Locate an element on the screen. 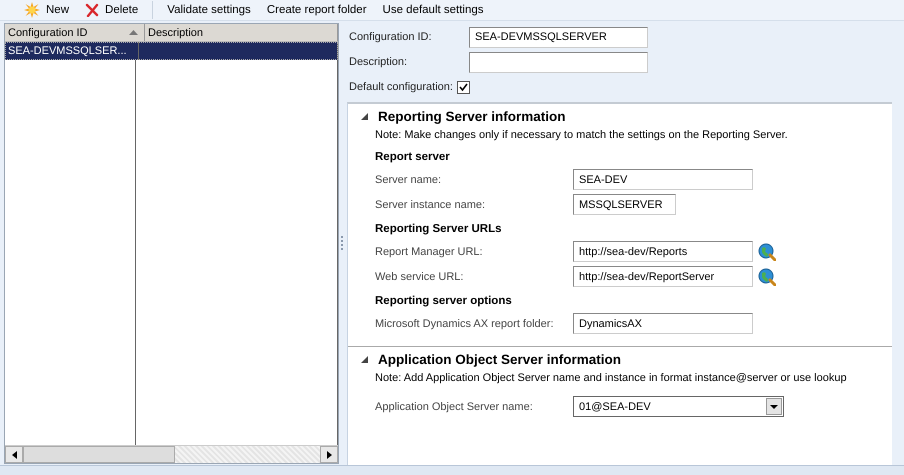  combo-box: 01@SEA-DEV is located at coordinates (678, 406).